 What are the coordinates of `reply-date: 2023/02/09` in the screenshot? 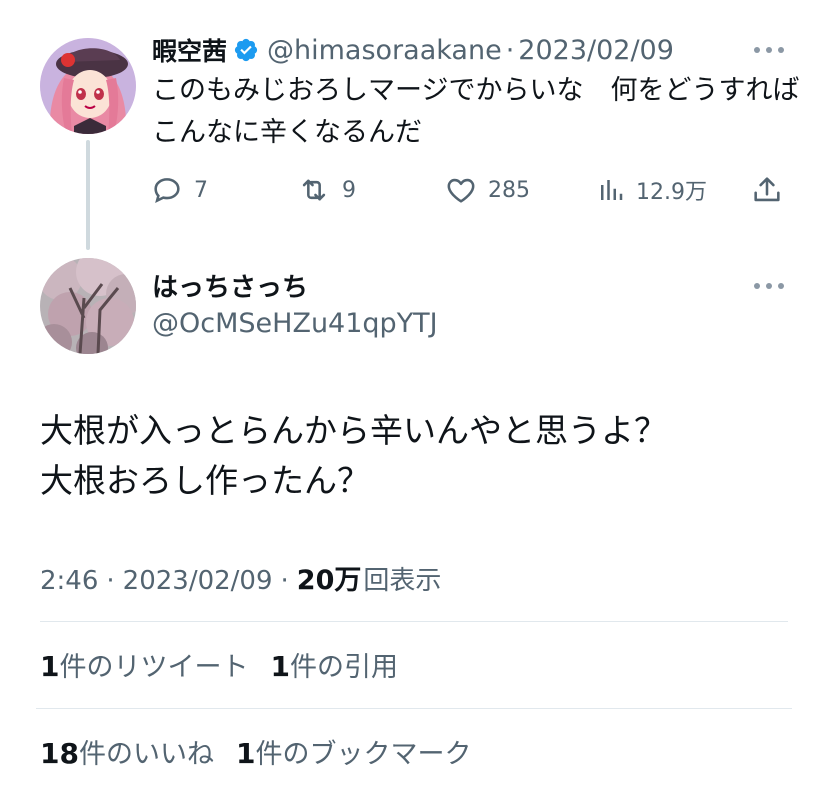 It's located at (198, 581).